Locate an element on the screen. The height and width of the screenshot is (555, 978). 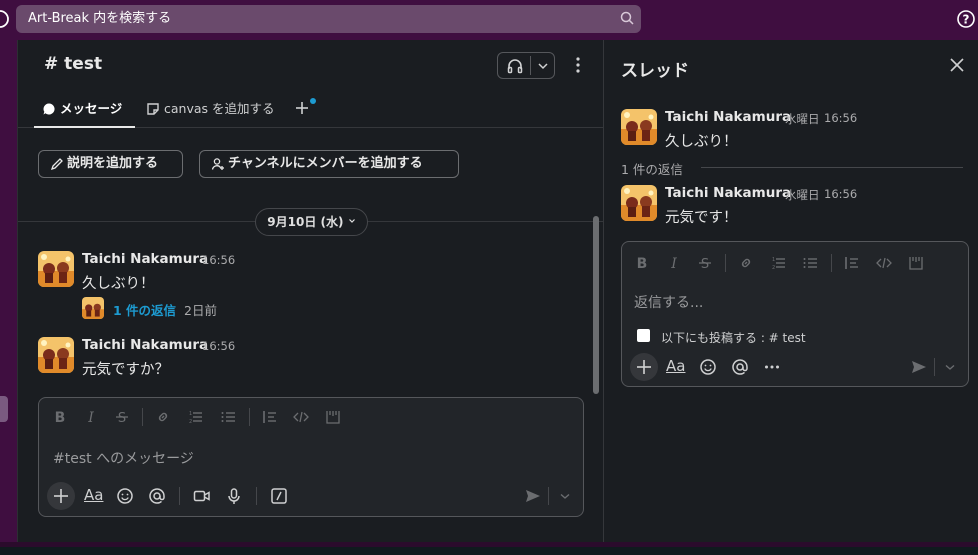
scrollbar is located at coordinates (596, 305).